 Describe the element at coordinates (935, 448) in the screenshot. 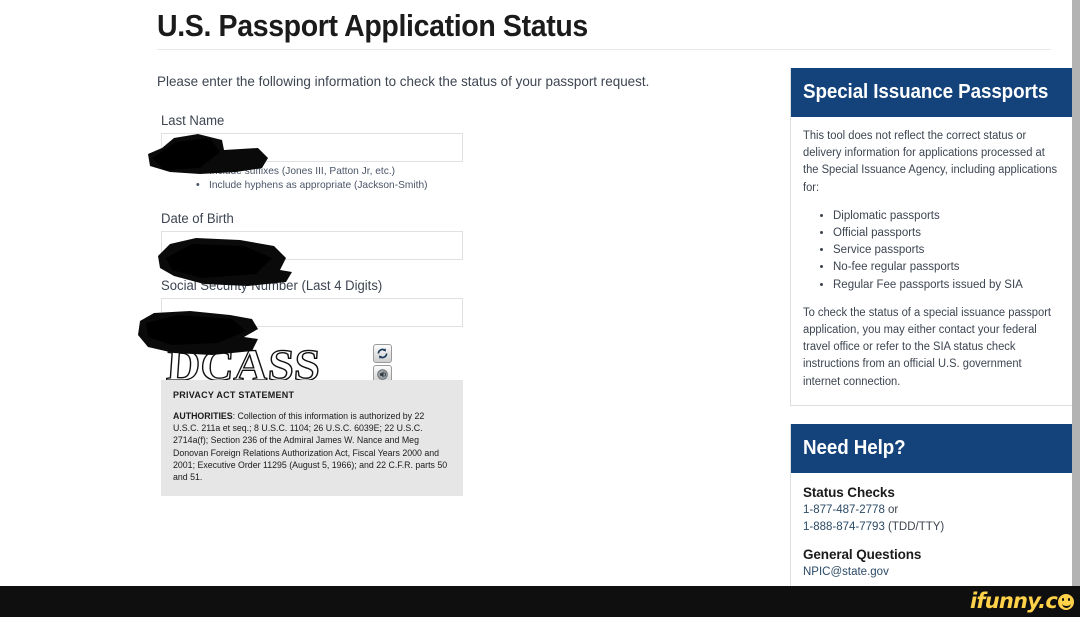

I see `need-help-header: Need Help?` at that location.